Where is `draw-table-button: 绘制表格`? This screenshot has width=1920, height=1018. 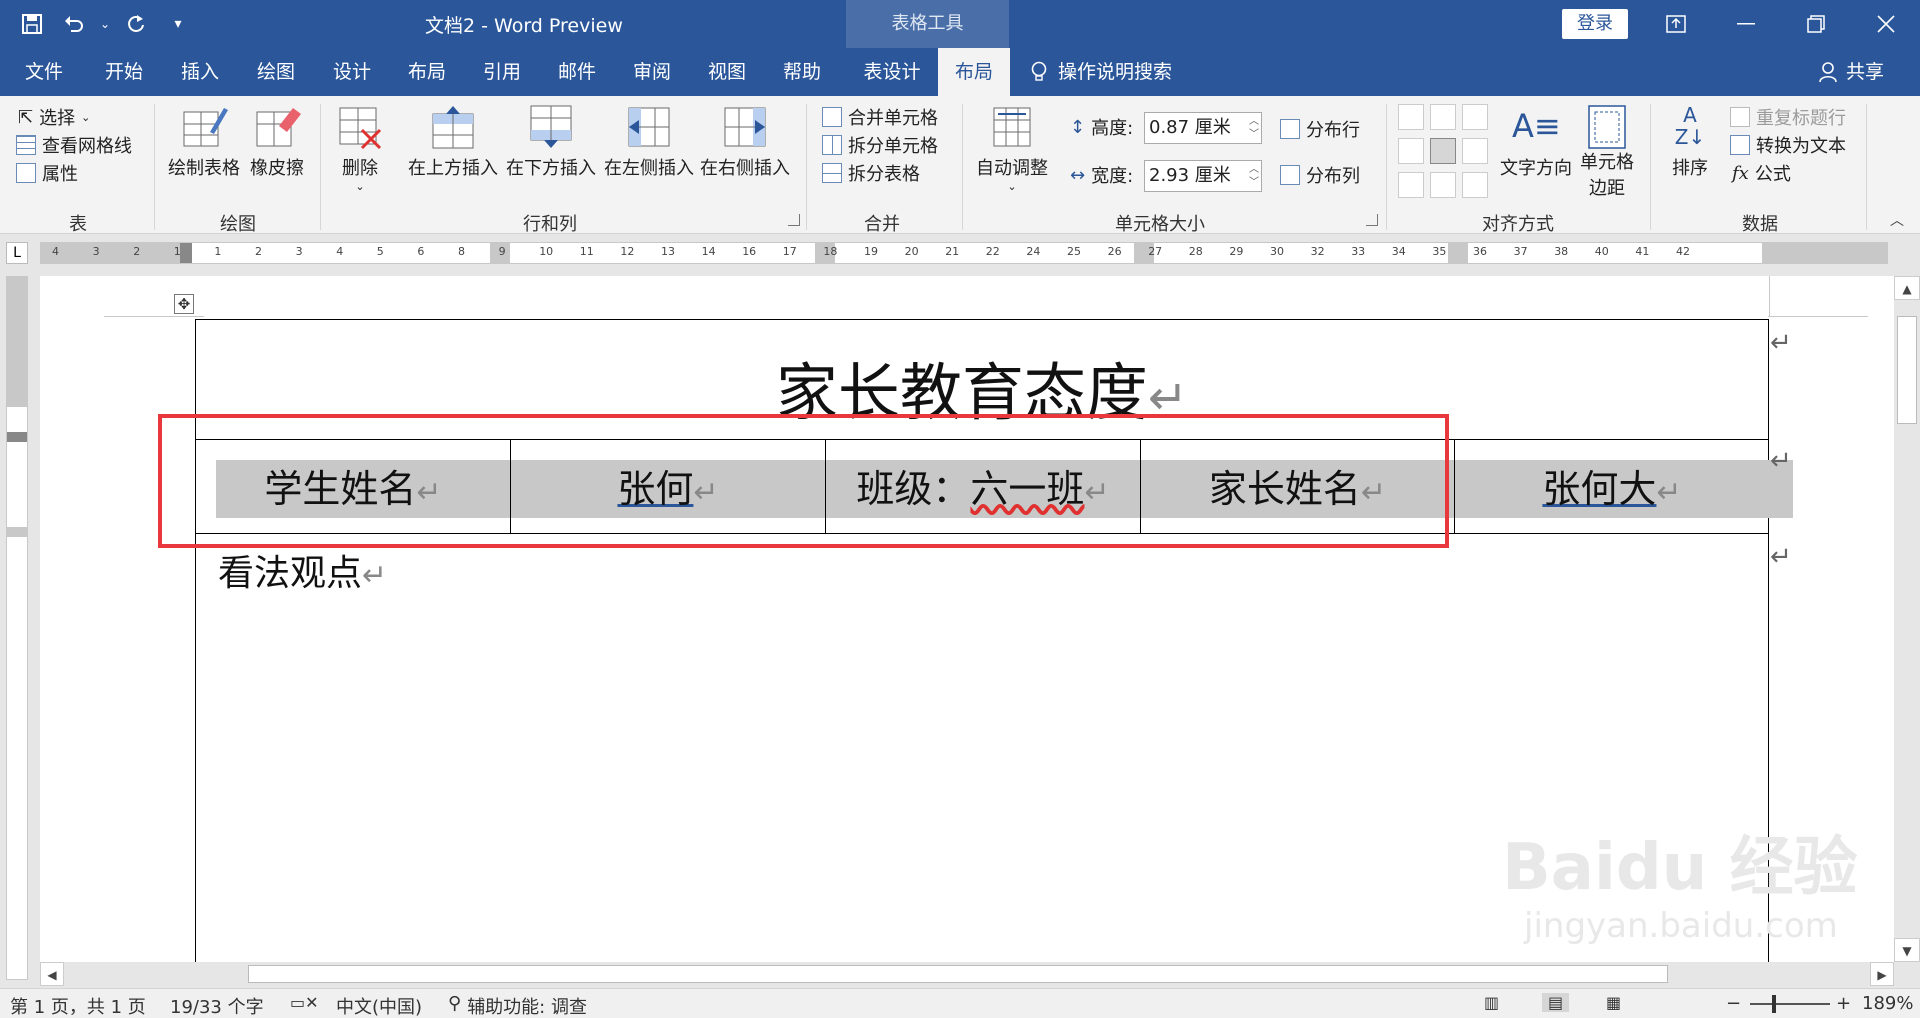
draw-table-button: 绘制表格 is located at coordinates (204, 142).